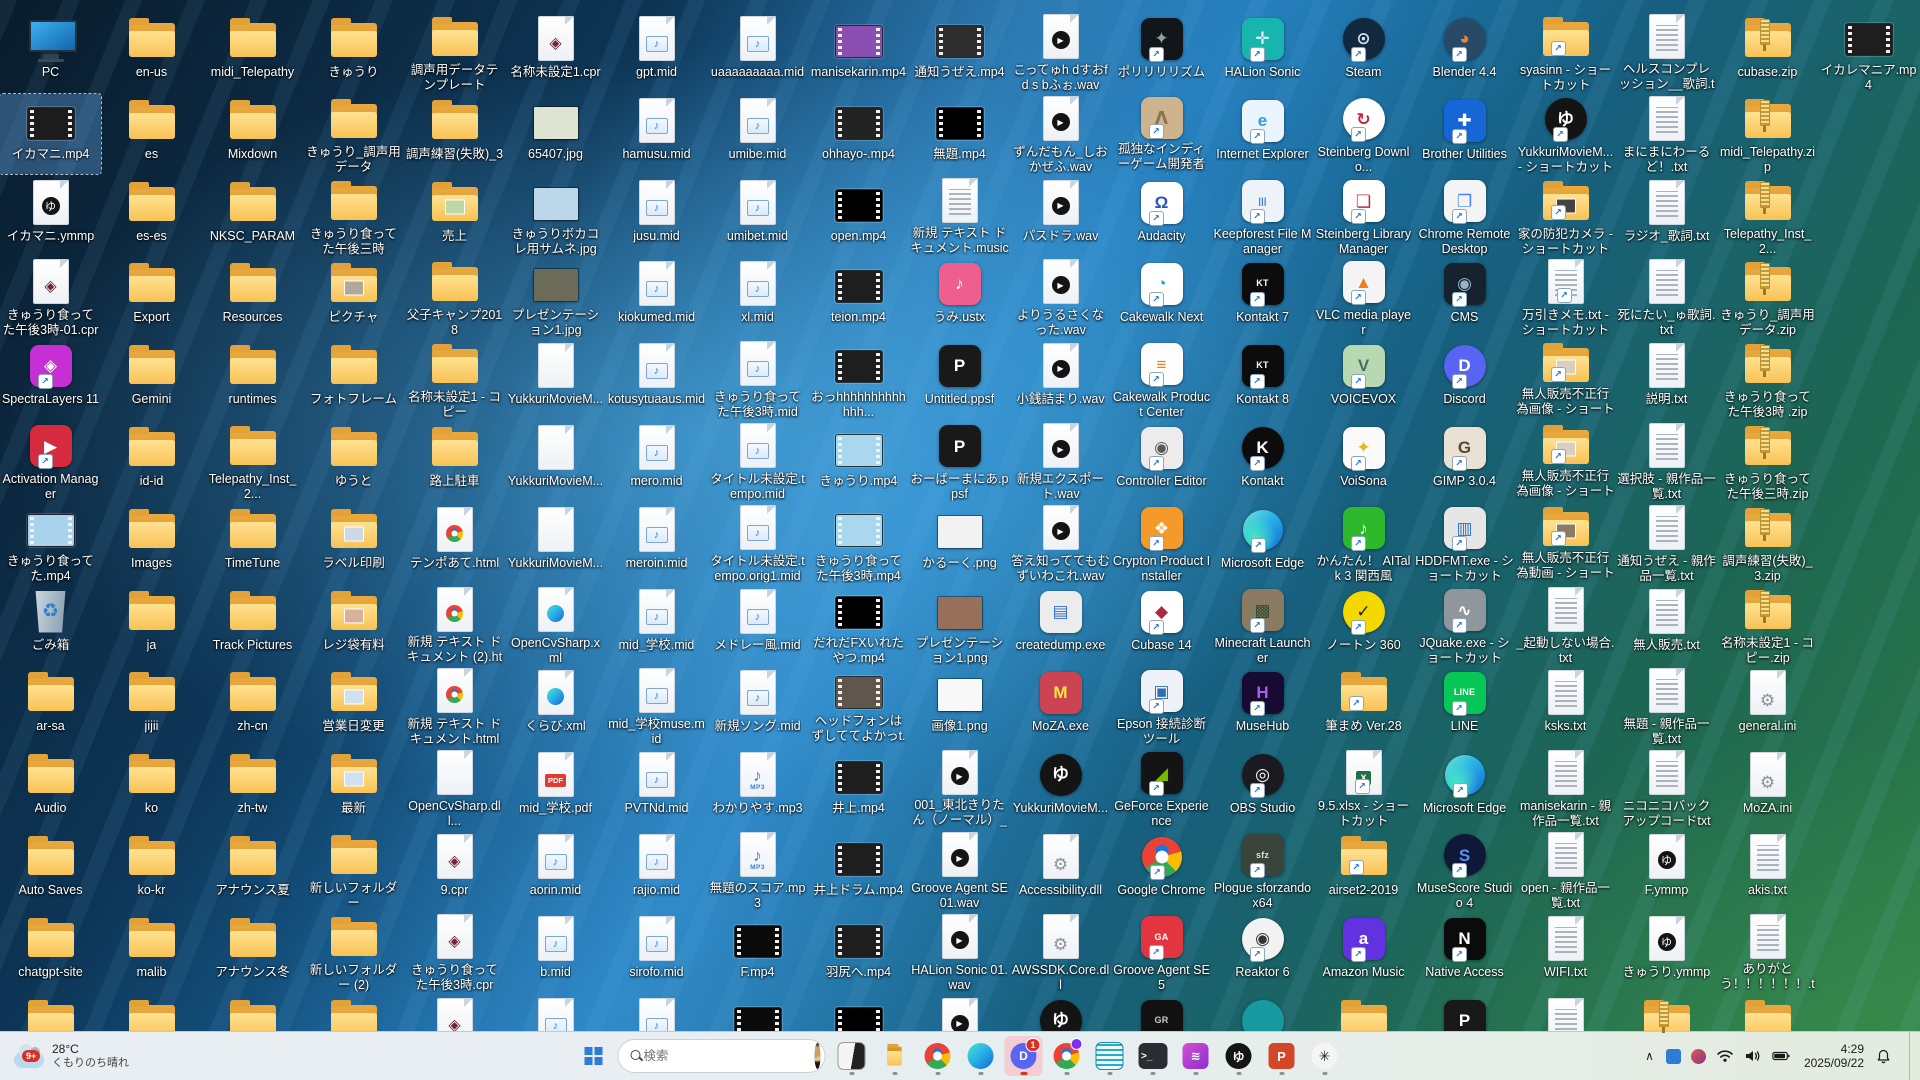 The width and height of the screenshot is (1920, 1080). Describe the element at coordinates (353, 543) in the screenshot. I see `desktop-icon: ラベル印刷` at that location.